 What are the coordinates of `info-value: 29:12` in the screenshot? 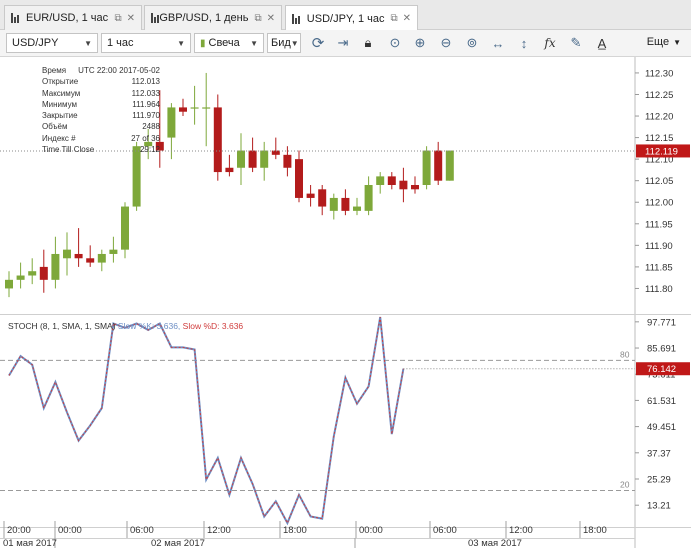 It's located at (149, 150).